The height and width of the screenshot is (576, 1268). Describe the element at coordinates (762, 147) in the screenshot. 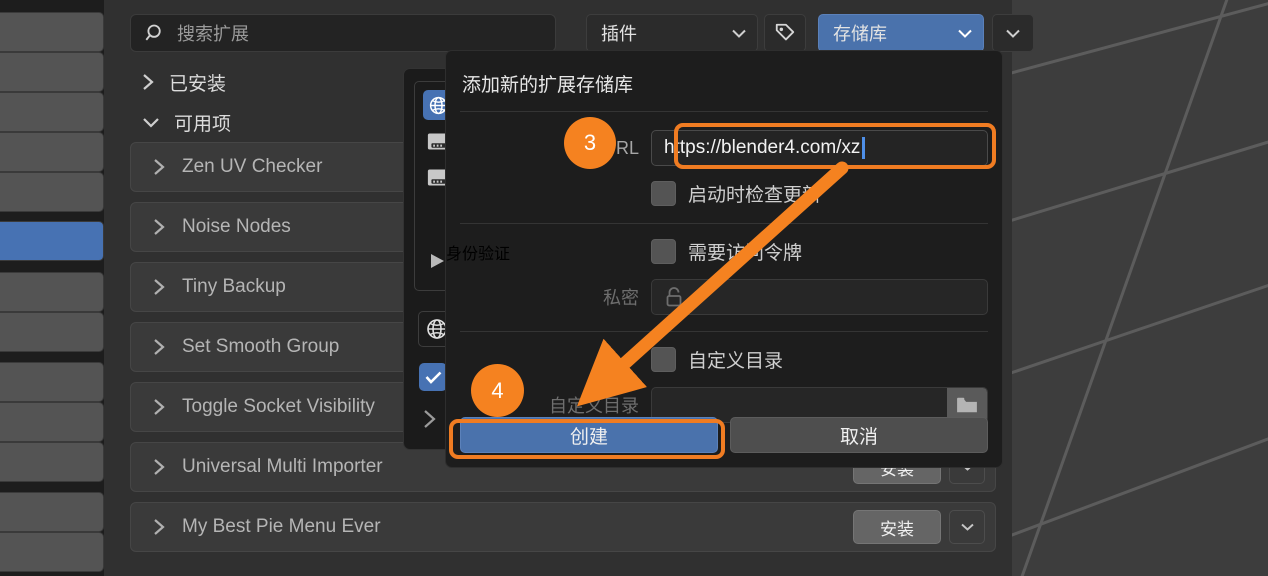

I see `url-value: https://blender4.com/xz` at that location.